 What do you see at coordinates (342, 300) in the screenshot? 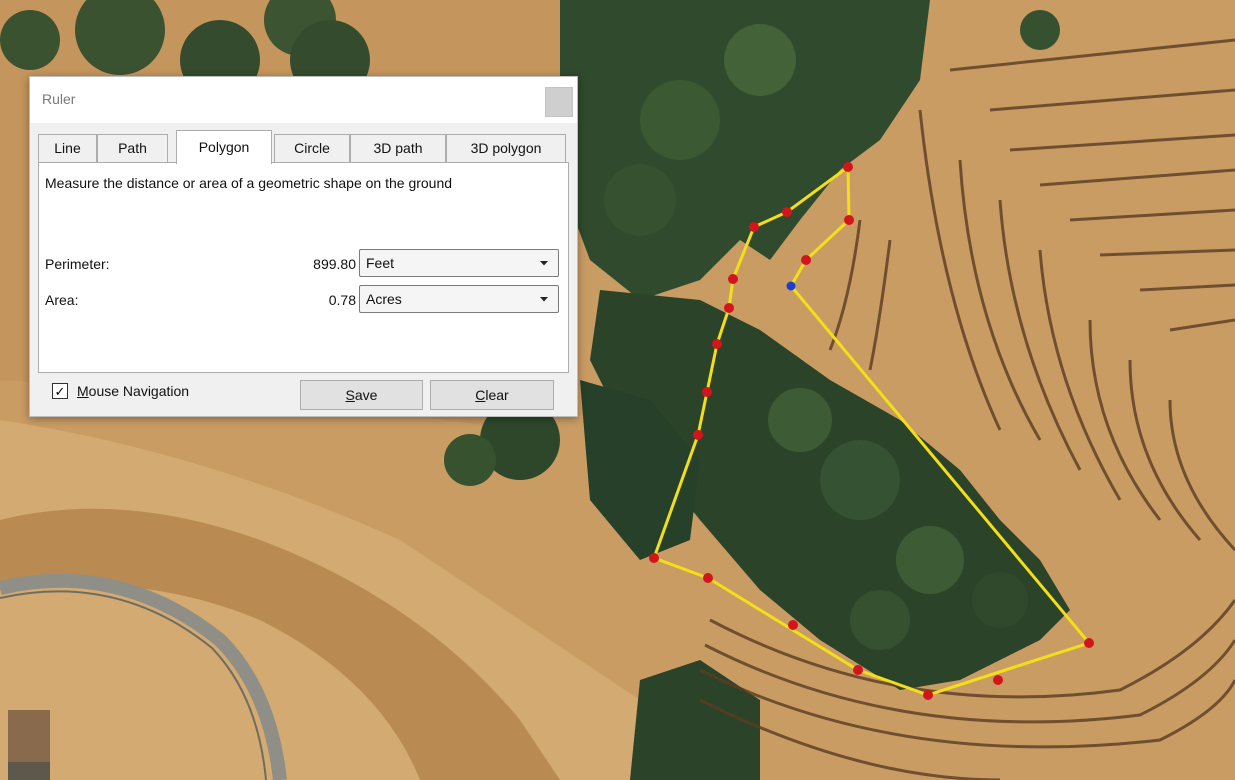
I see `area-value: 0.78` at bounding box center [342, 300].